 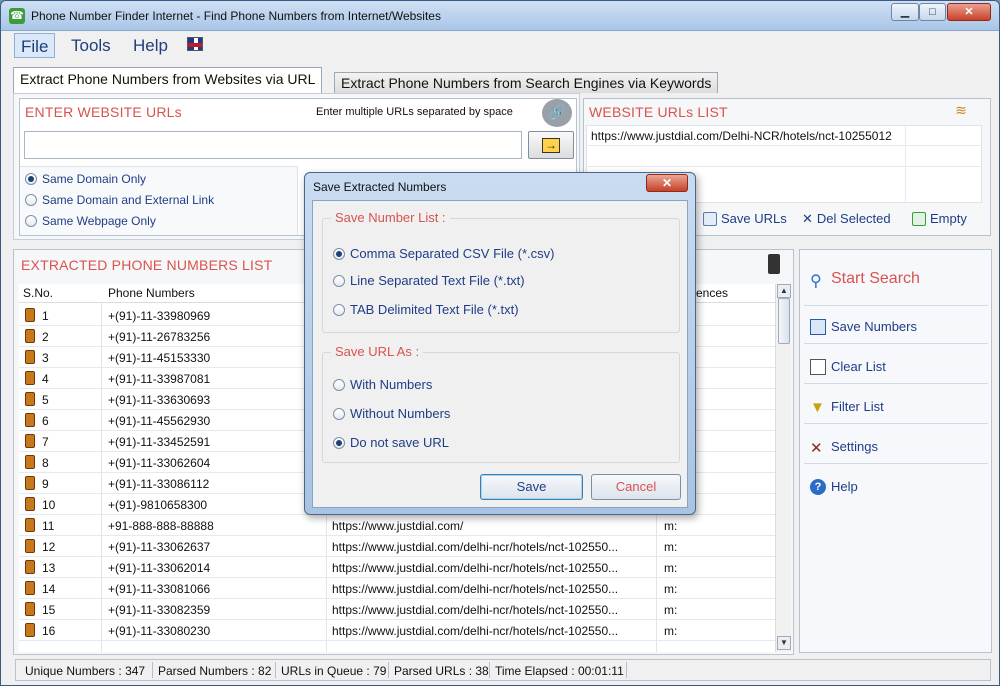 What do you see at coordinates (31, 200) in the screenshot?
I see `radio-external-link` at bounding box center [31, 200].